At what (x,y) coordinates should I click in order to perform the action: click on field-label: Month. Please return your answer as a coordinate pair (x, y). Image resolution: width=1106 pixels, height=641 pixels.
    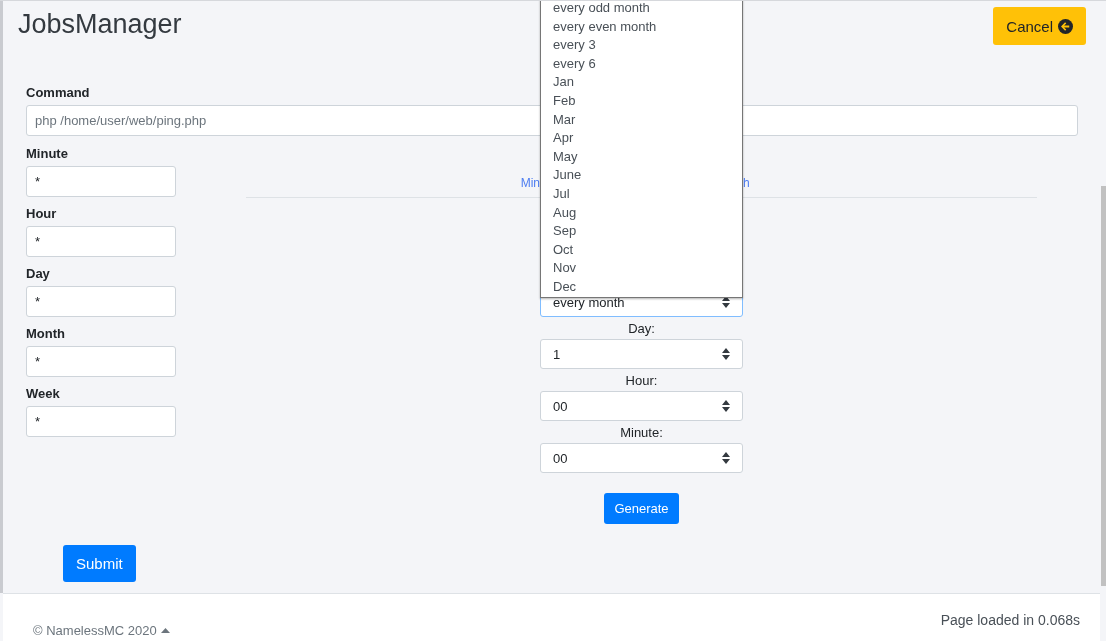
    Looking at the image, I should click on (45, 334).